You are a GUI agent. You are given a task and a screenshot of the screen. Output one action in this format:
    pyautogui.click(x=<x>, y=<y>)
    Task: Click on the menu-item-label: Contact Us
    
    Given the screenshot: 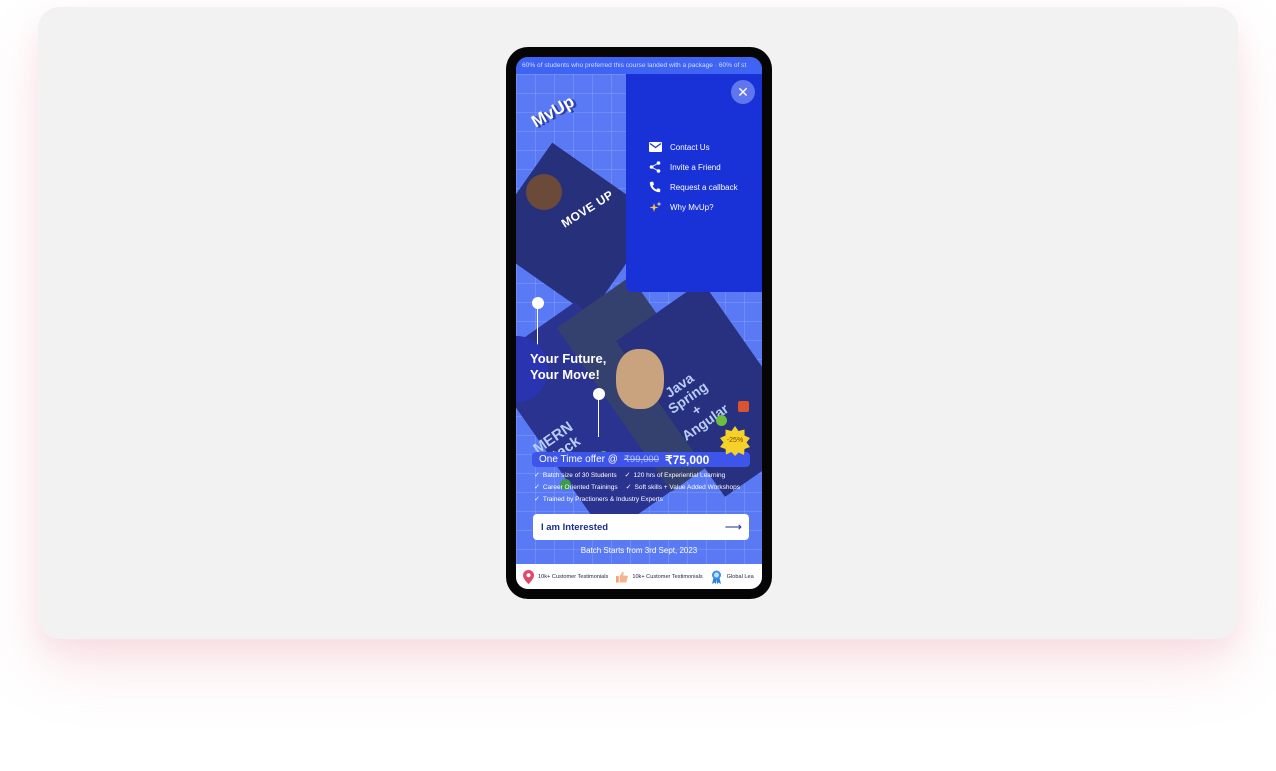 What is the action you would take?
    pyautogui.click(x=690, y=147)
    